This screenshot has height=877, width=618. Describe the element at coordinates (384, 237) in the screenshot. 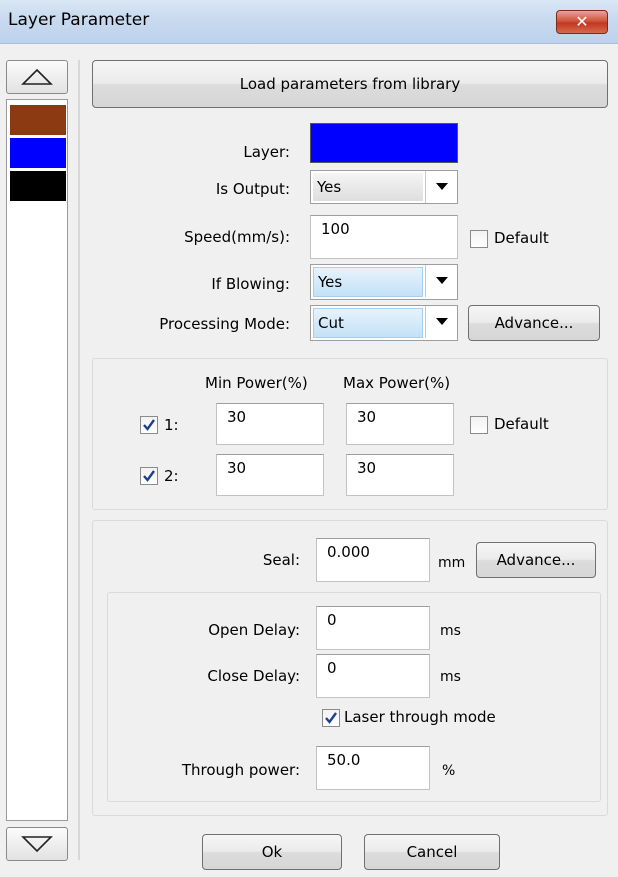

I see `speed-input: 100` at that location.